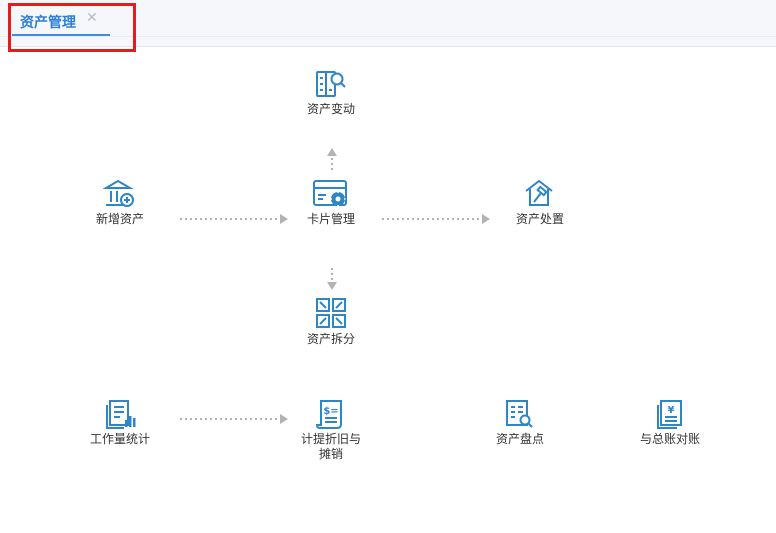 The image size is (776, 533). I want to click on flow-arrow-up, so click(332, 159).